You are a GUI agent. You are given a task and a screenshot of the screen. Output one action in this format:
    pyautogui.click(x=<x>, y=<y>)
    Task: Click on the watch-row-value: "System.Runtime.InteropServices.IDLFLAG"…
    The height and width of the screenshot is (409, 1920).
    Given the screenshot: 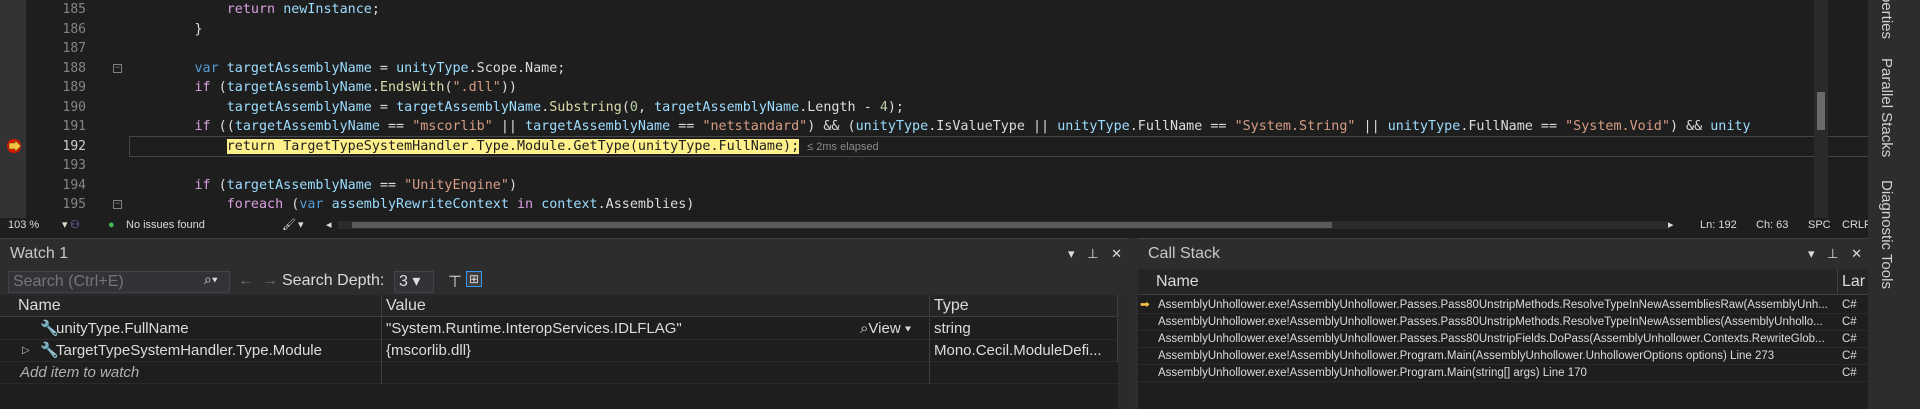 What is the action you would take?
    pyautogui.click(x=656, y=329)
    